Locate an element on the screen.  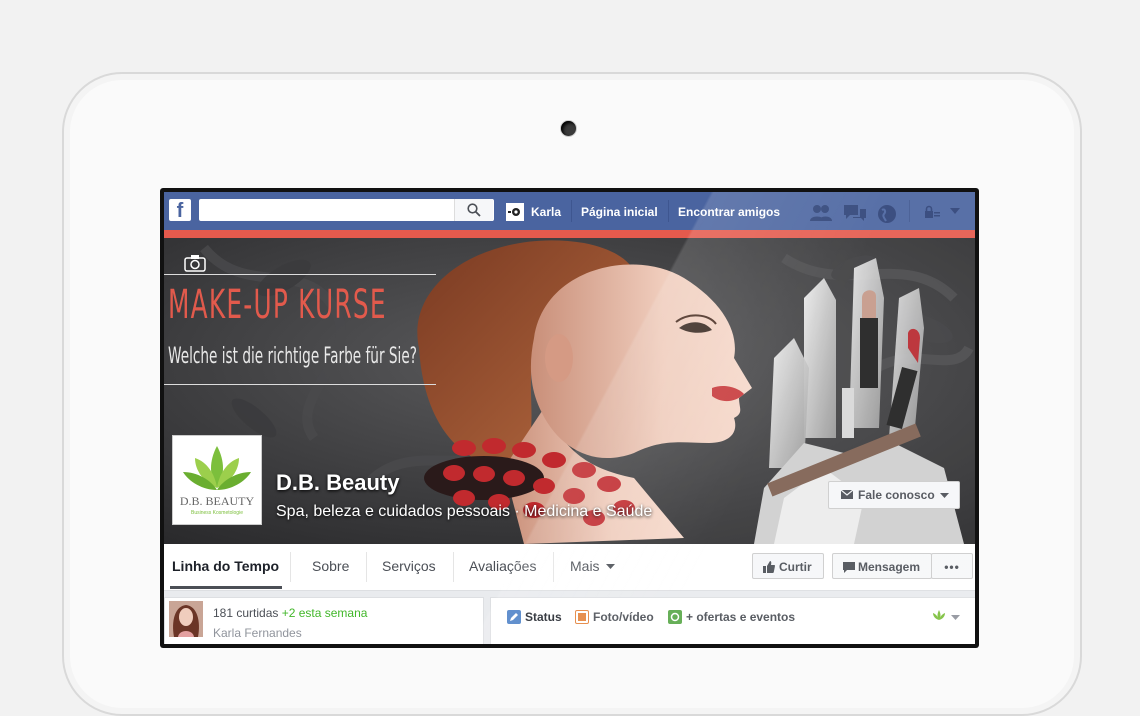
cover-headline: MAKE-UP KURSE is located at coordinates (277, 305).